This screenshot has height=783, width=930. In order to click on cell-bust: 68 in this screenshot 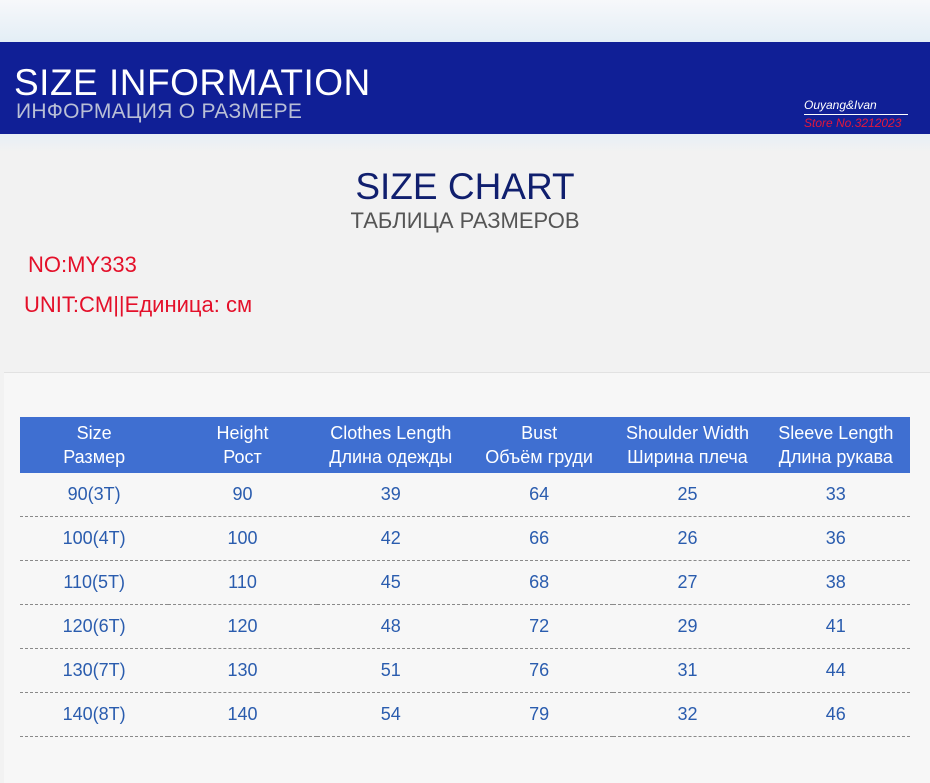, I will do `click(539, 582)`.